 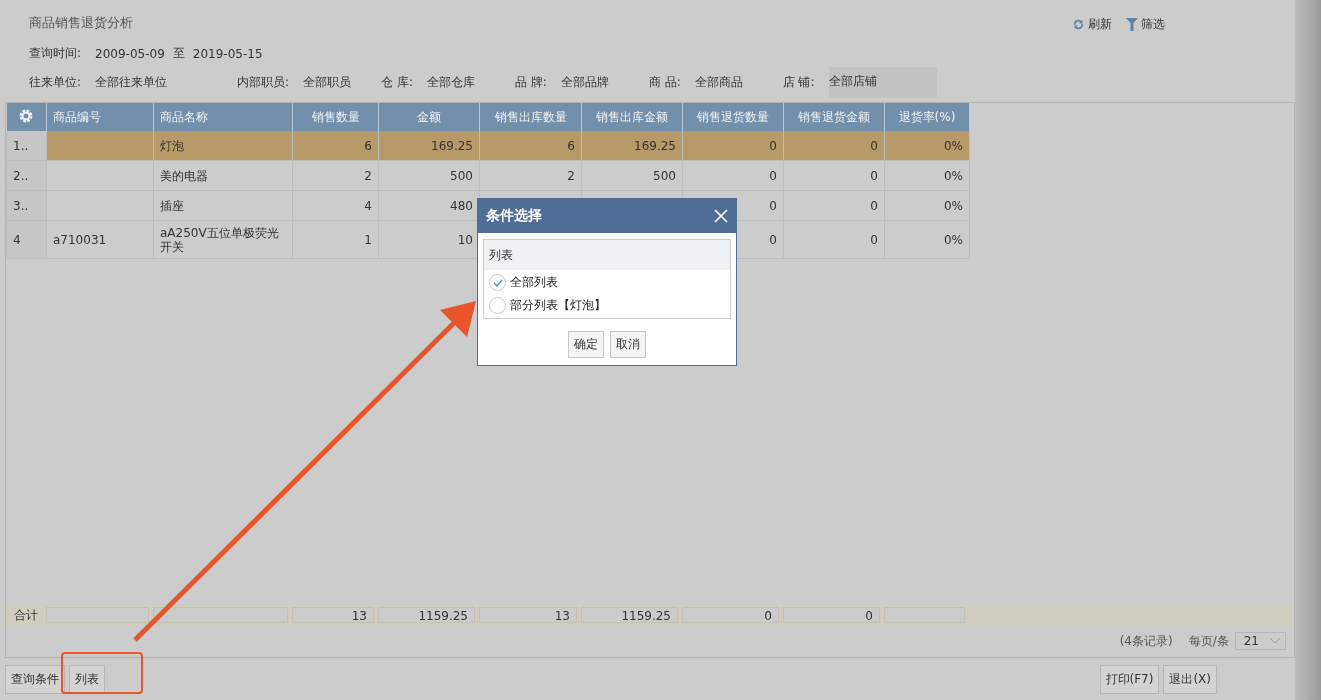 I want to click on date-from: 2009-05-09, so click(x=130, y=53).